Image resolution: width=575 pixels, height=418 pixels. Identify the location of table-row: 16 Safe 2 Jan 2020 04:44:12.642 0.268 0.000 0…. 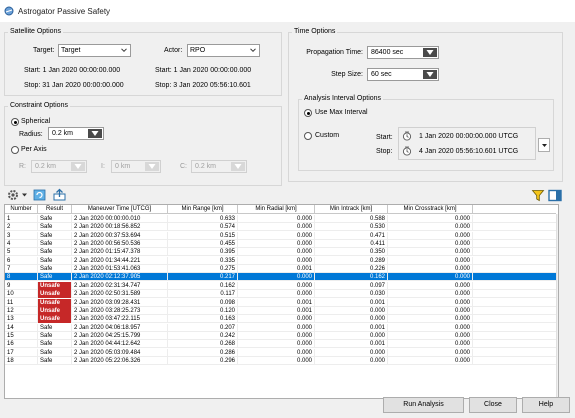
(280, 344).